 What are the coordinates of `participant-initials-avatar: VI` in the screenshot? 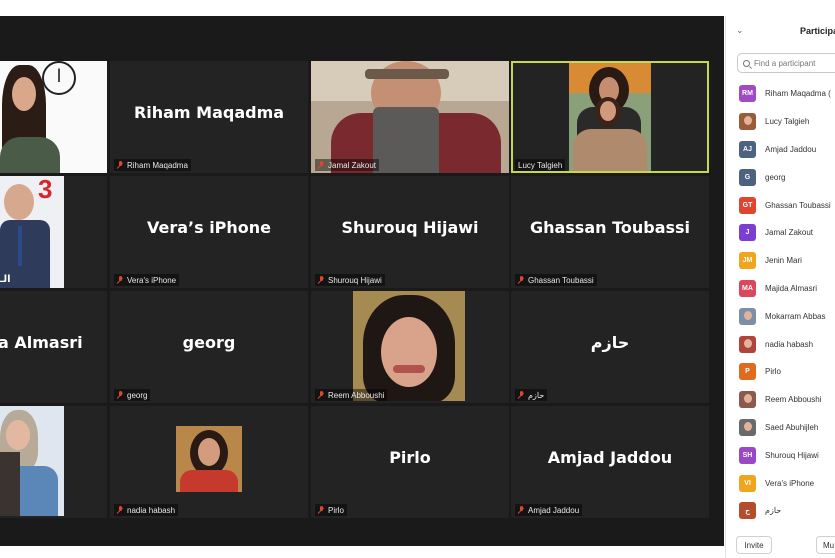 It's located at (747, 483).